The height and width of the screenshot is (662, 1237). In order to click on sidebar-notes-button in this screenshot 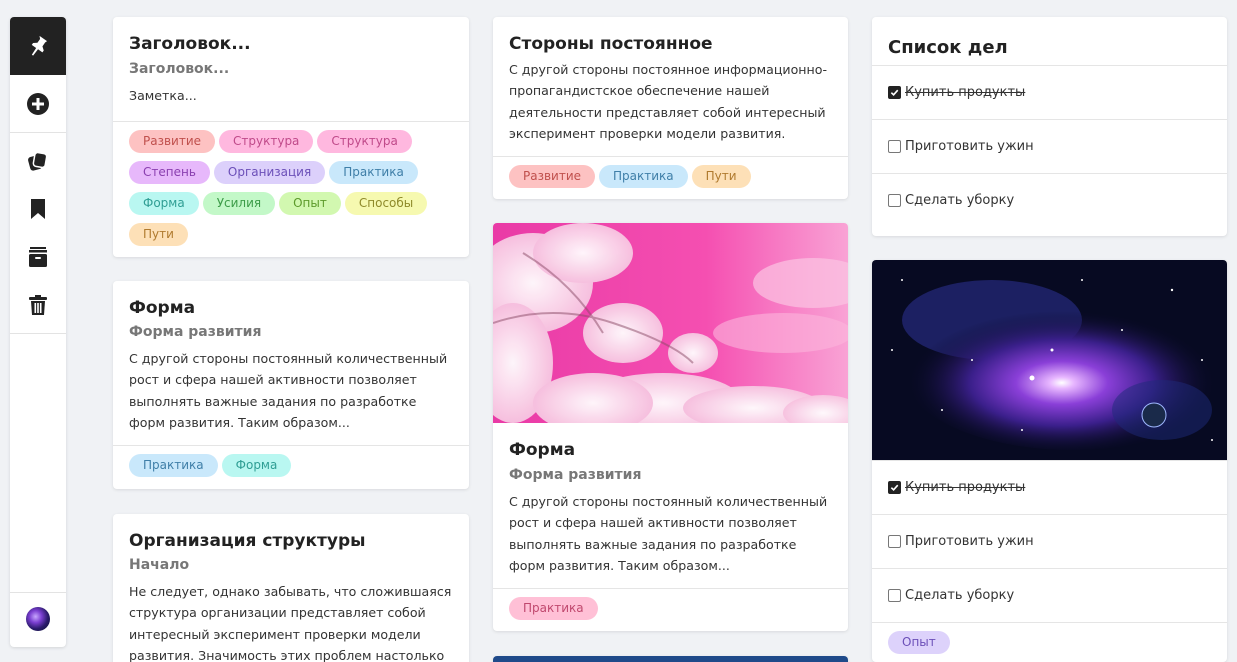, I will do `click(38, 161)`.